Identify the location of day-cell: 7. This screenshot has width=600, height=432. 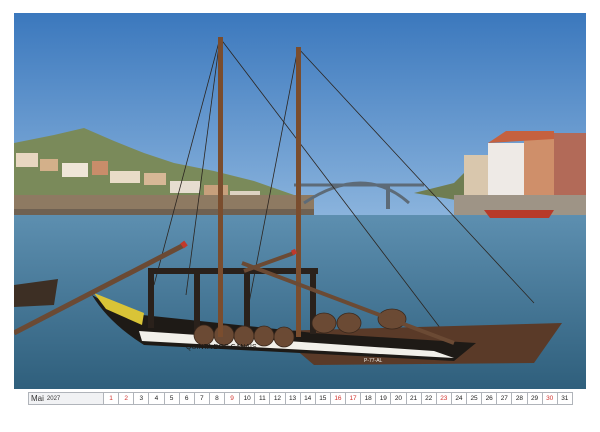
(202, 398).